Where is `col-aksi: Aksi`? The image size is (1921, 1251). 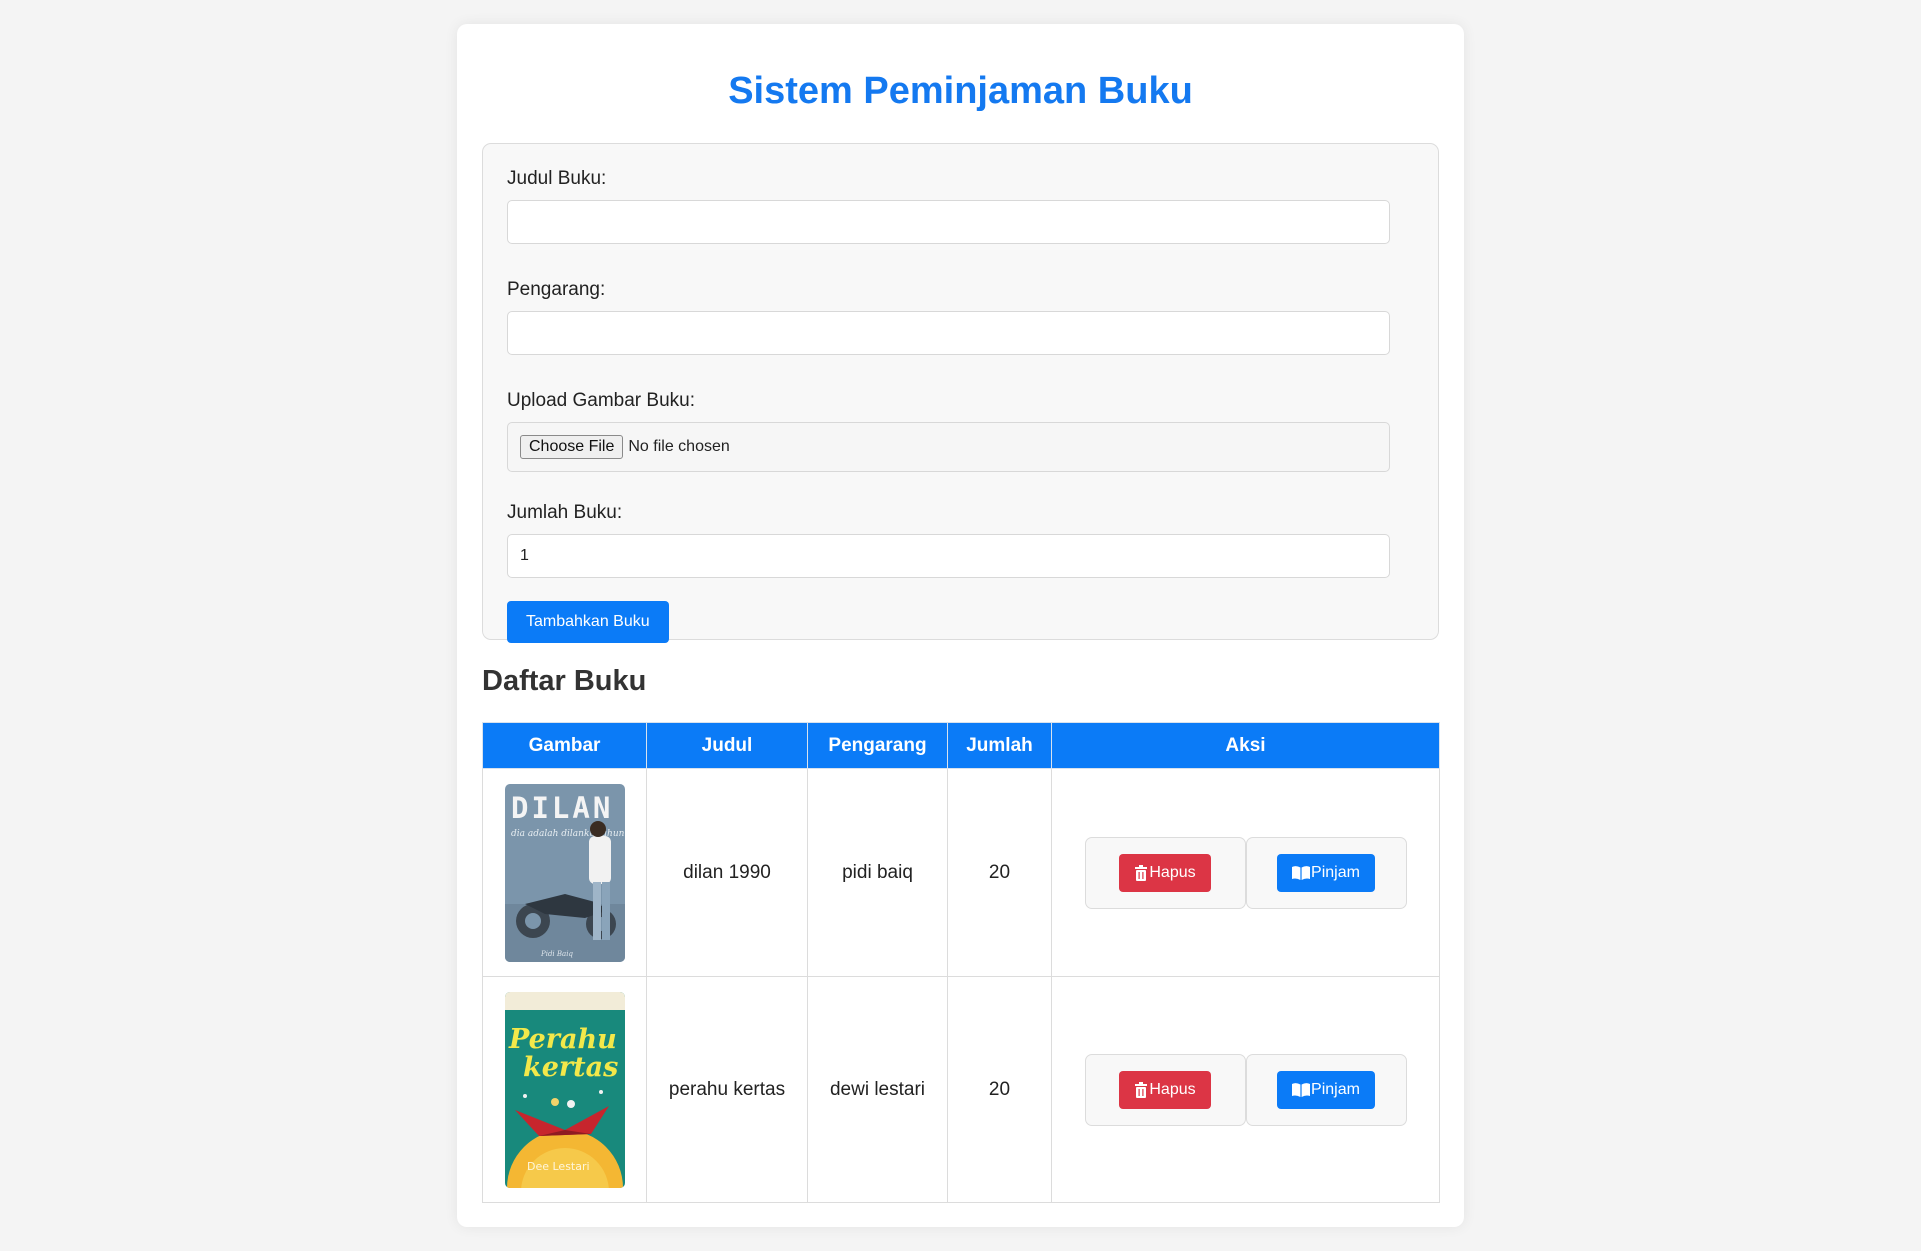
col-aksi: Aksi is located at coordinates (1245, 745).